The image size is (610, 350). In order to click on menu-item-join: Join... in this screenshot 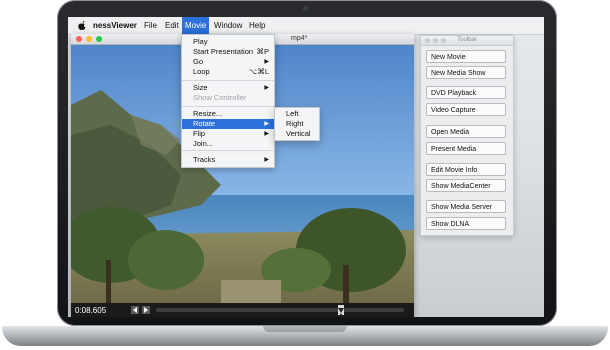, I will do `click(228, 144)`.